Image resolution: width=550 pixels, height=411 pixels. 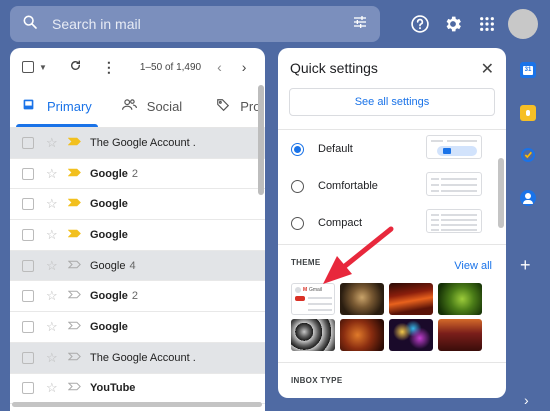 I want to click on search-icon, so click(x=30, y=24).